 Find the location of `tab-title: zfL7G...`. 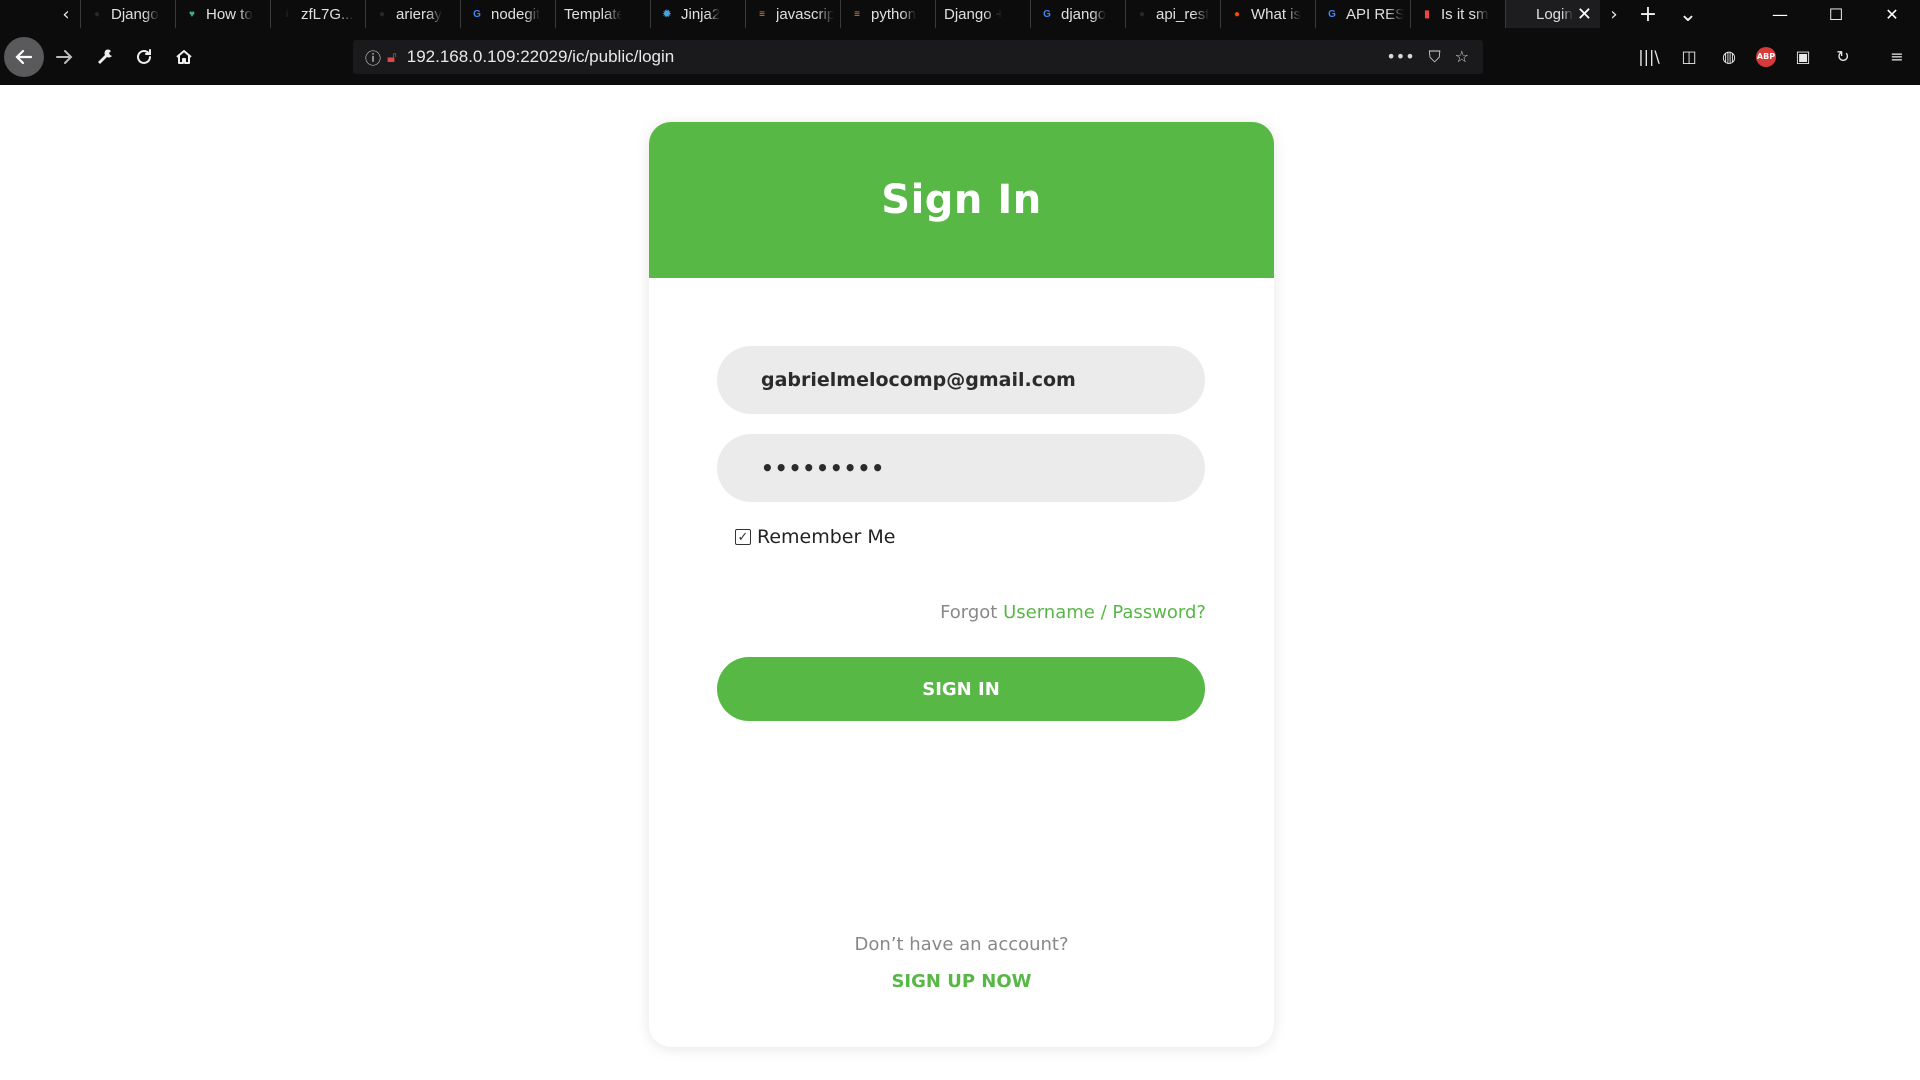

tab-title: zfL7G... is located at coordinates (327, 14).